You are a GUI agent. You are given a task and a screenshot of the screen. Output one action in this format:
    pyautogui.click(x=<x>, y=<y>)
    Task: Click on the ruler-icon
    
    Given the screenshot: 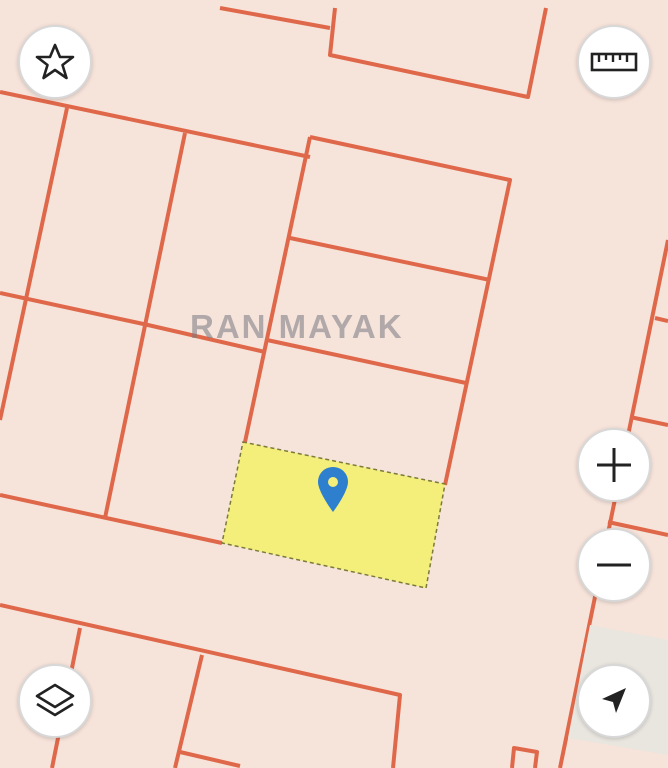 What is the action you would take?
    pyautogui.click(x=614, y=62)
    